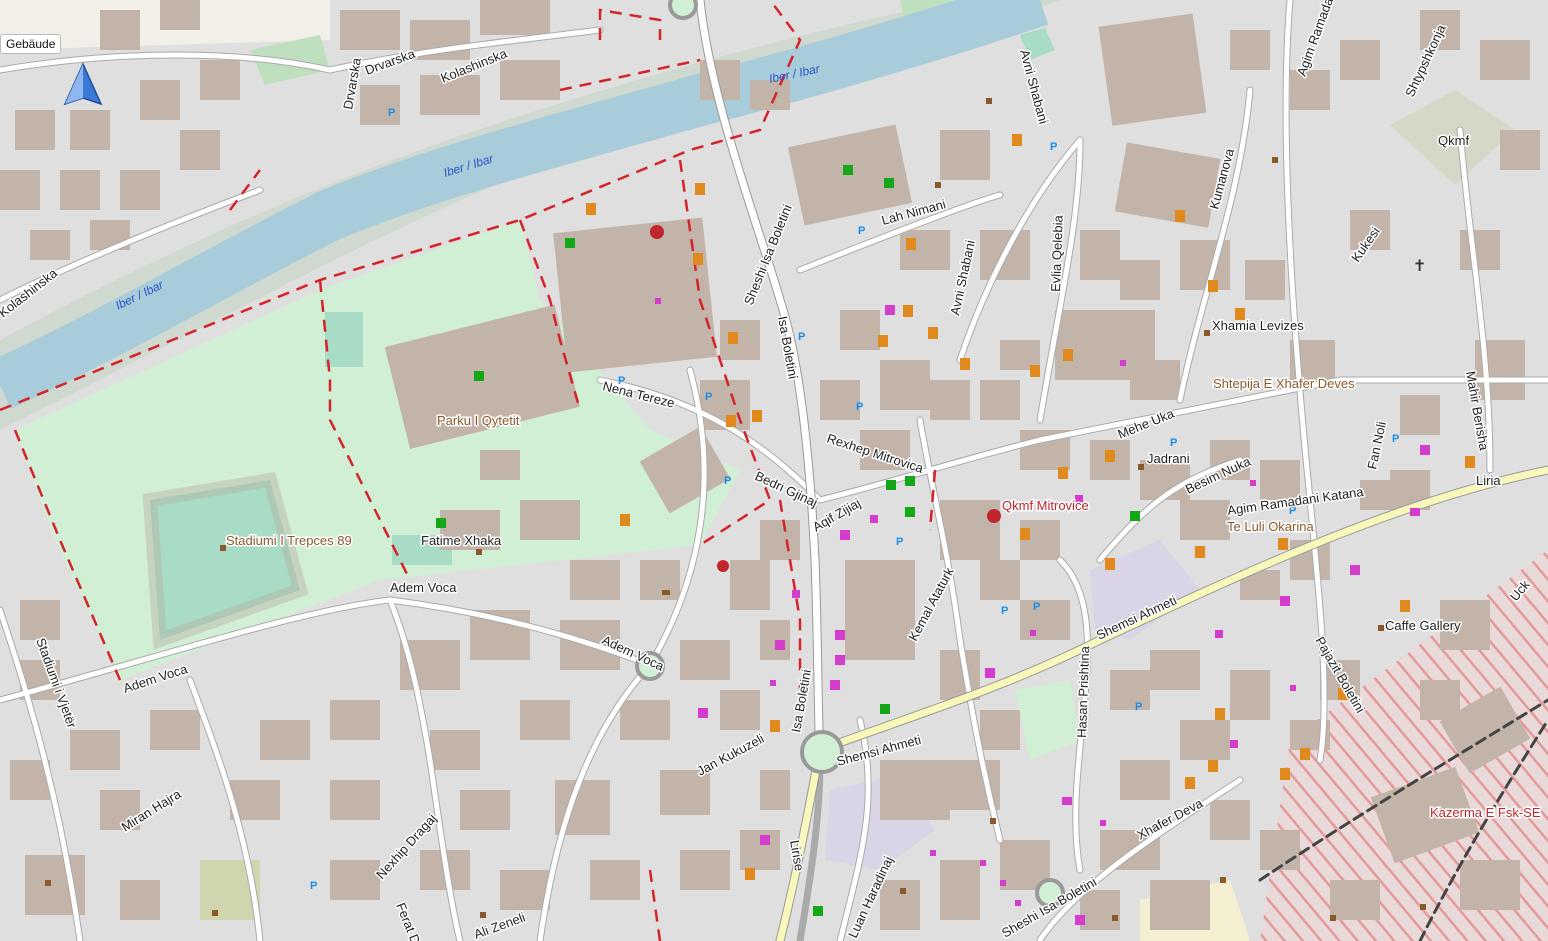 The width and height of the screenshot is (1548, 941). I want to click on qkmf-label: Qkmf, so click(1453, 140).